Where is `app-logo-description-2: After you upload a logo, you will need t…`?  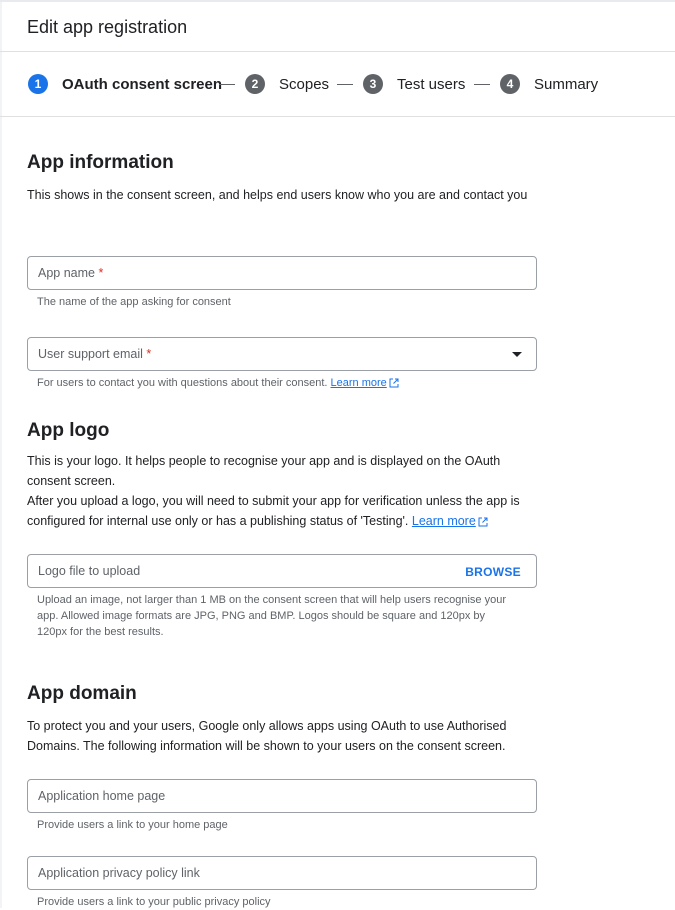
app-logo-description-2: After you upload a logo, you will need t… is located at coordinates (273, 511).